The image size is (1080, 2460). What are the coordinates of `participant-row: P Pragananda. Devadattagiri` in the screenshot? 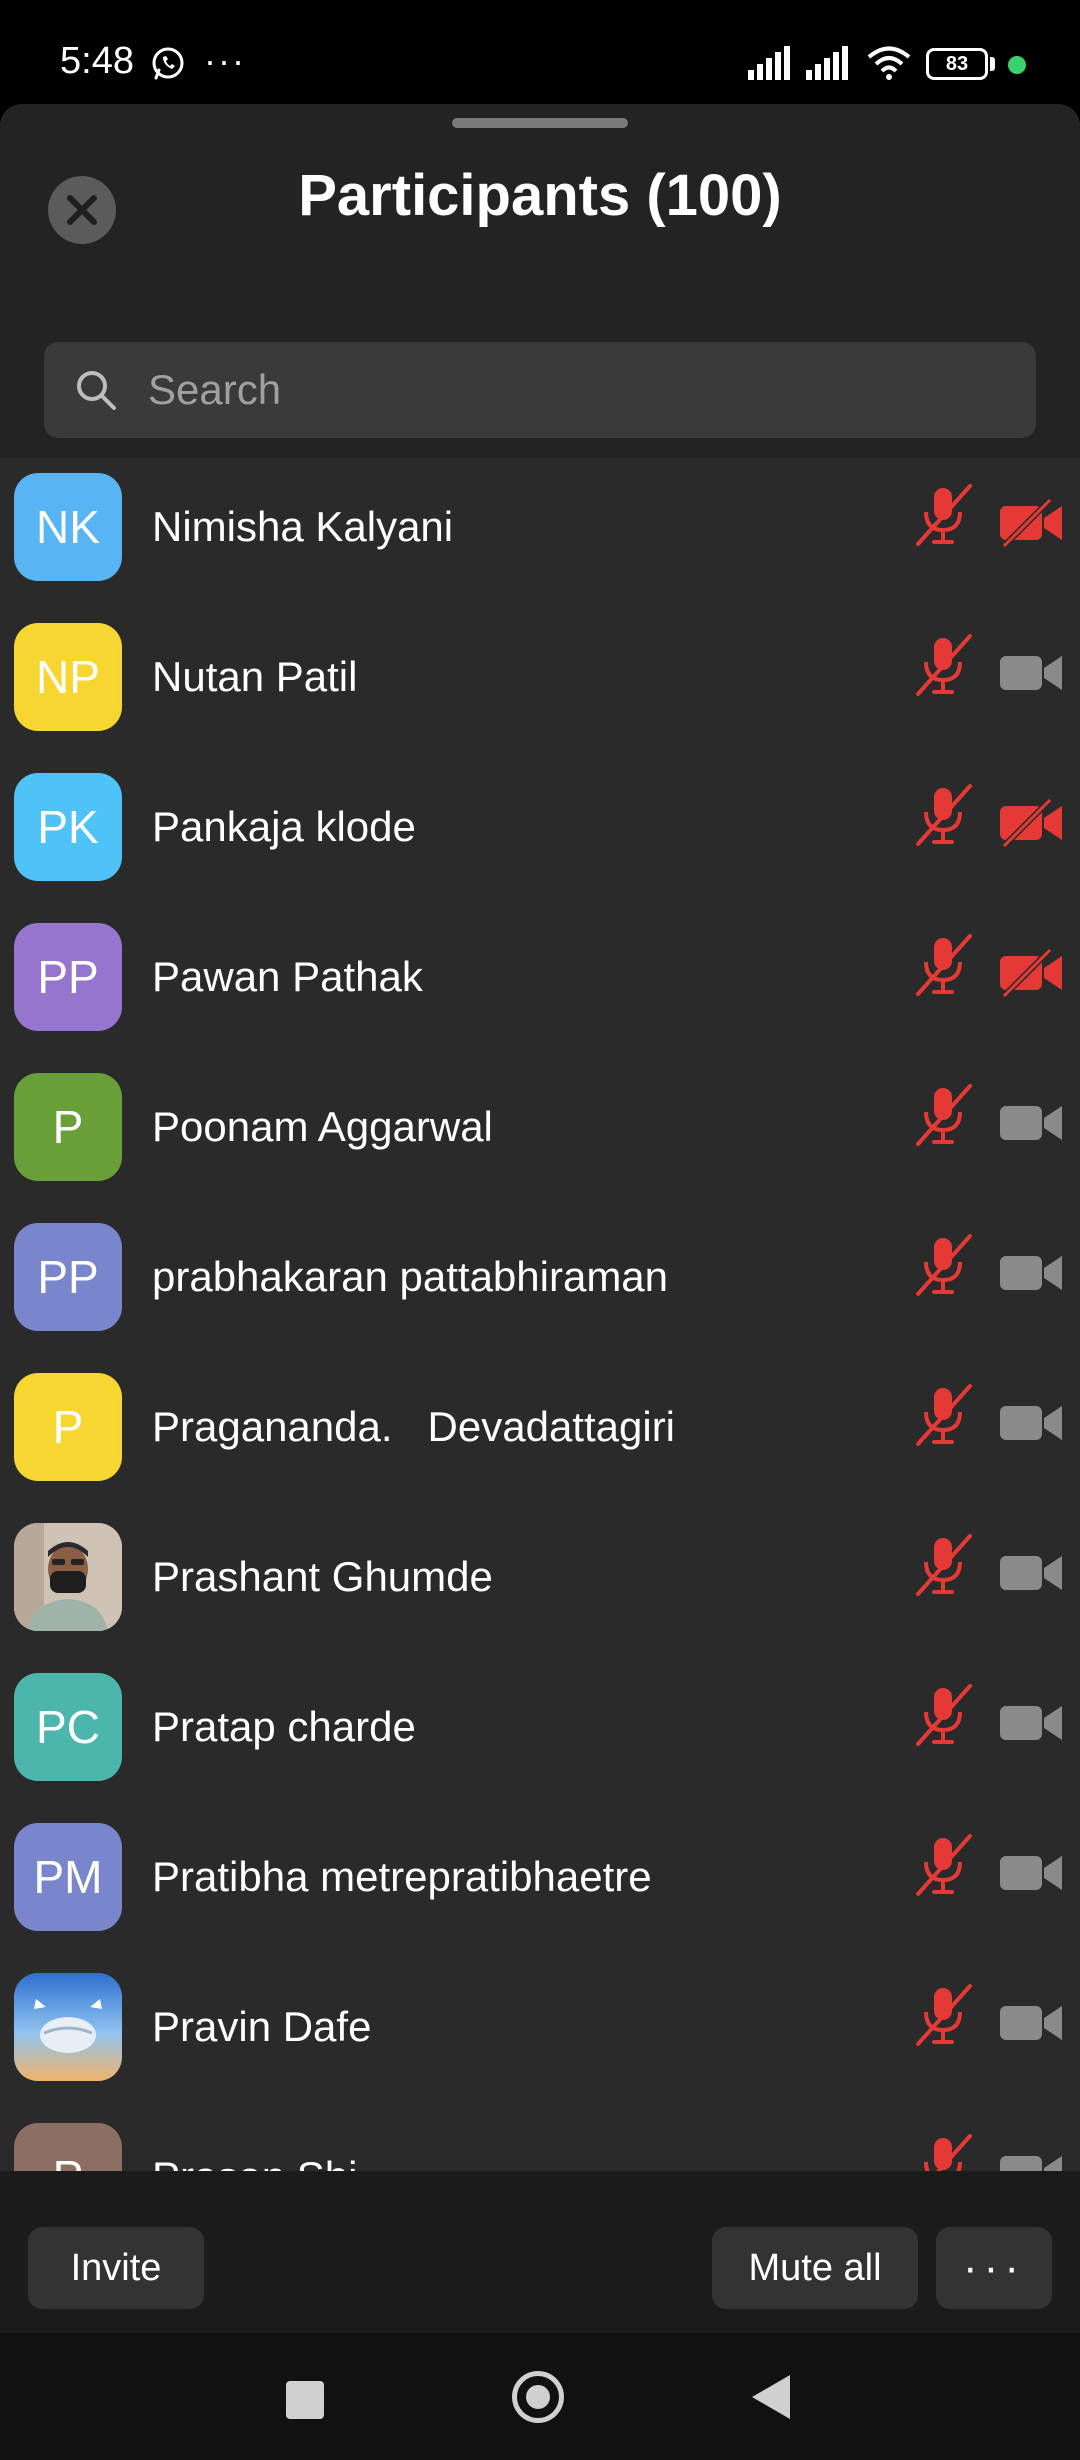 It's located at (540, 1433).